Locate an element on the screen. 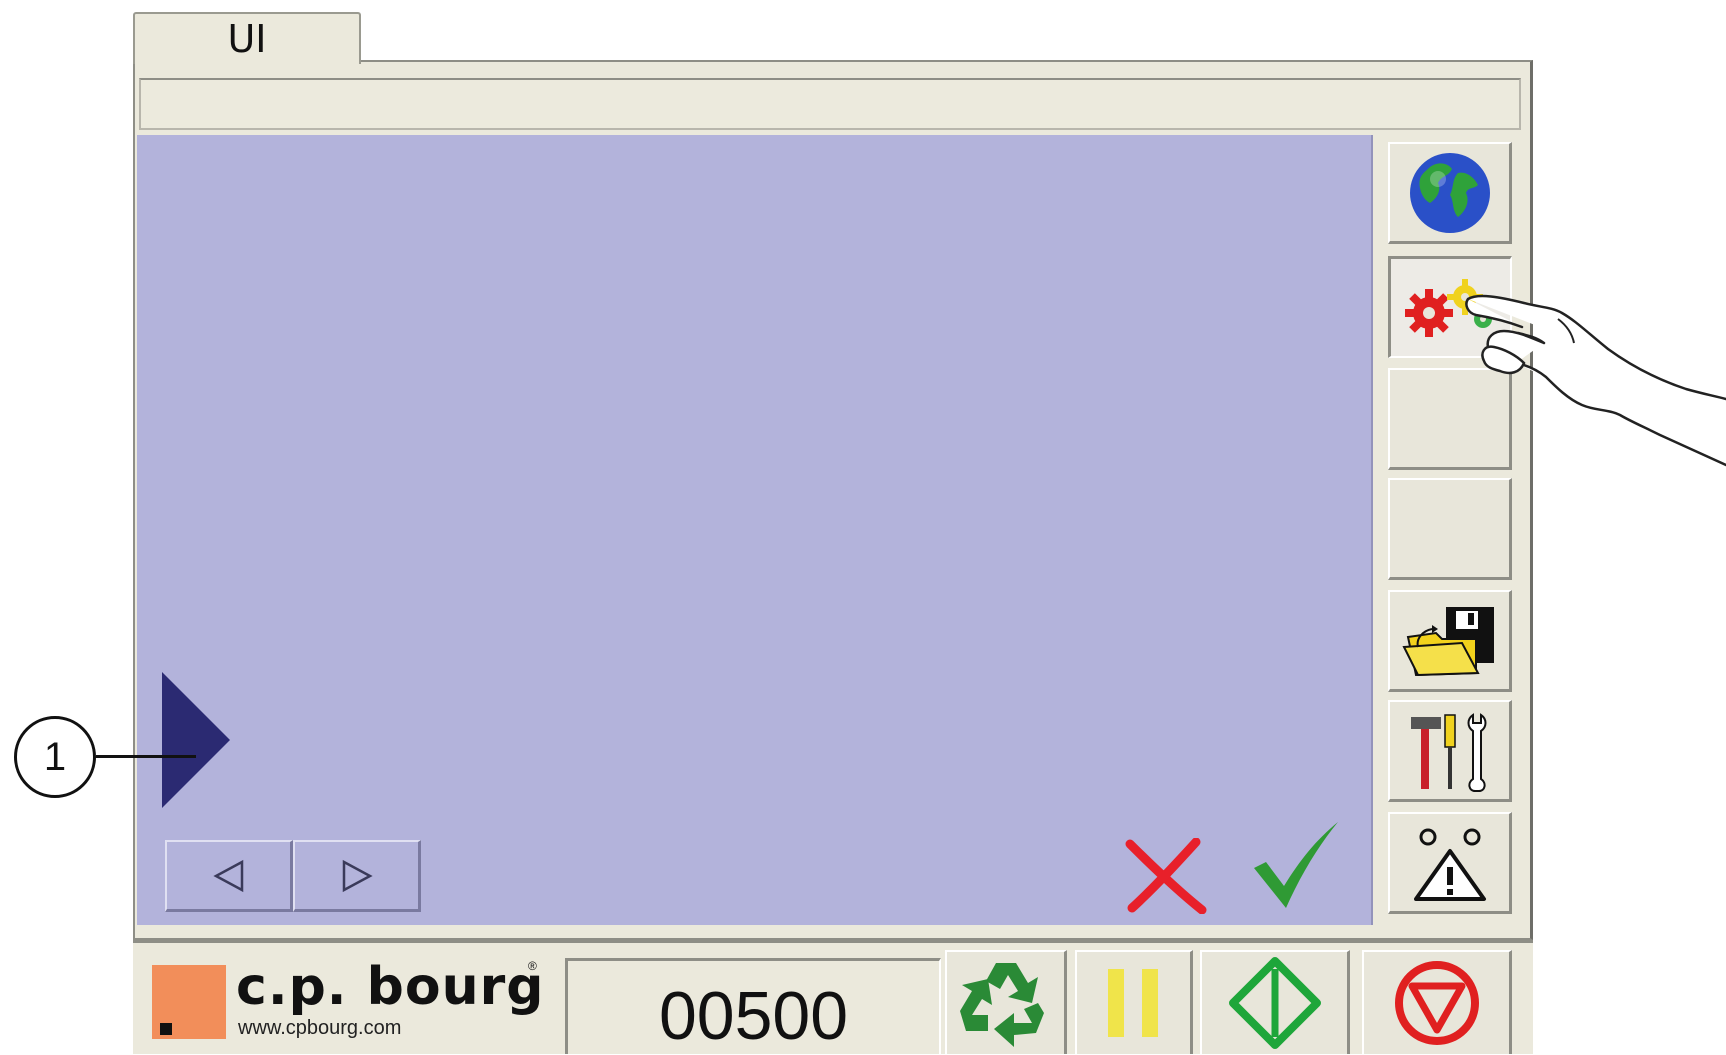 The height and width of the screenshot is (1055, 1726). company-logo: c.p. bourg ® www.cpbourg.com is located at coordinates (350, 1004).